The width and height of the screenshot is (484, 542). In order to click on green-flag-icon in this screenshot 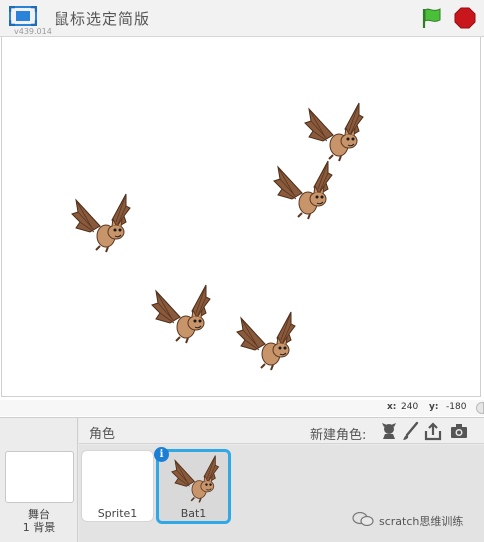, I will do `click(432, 18)`.